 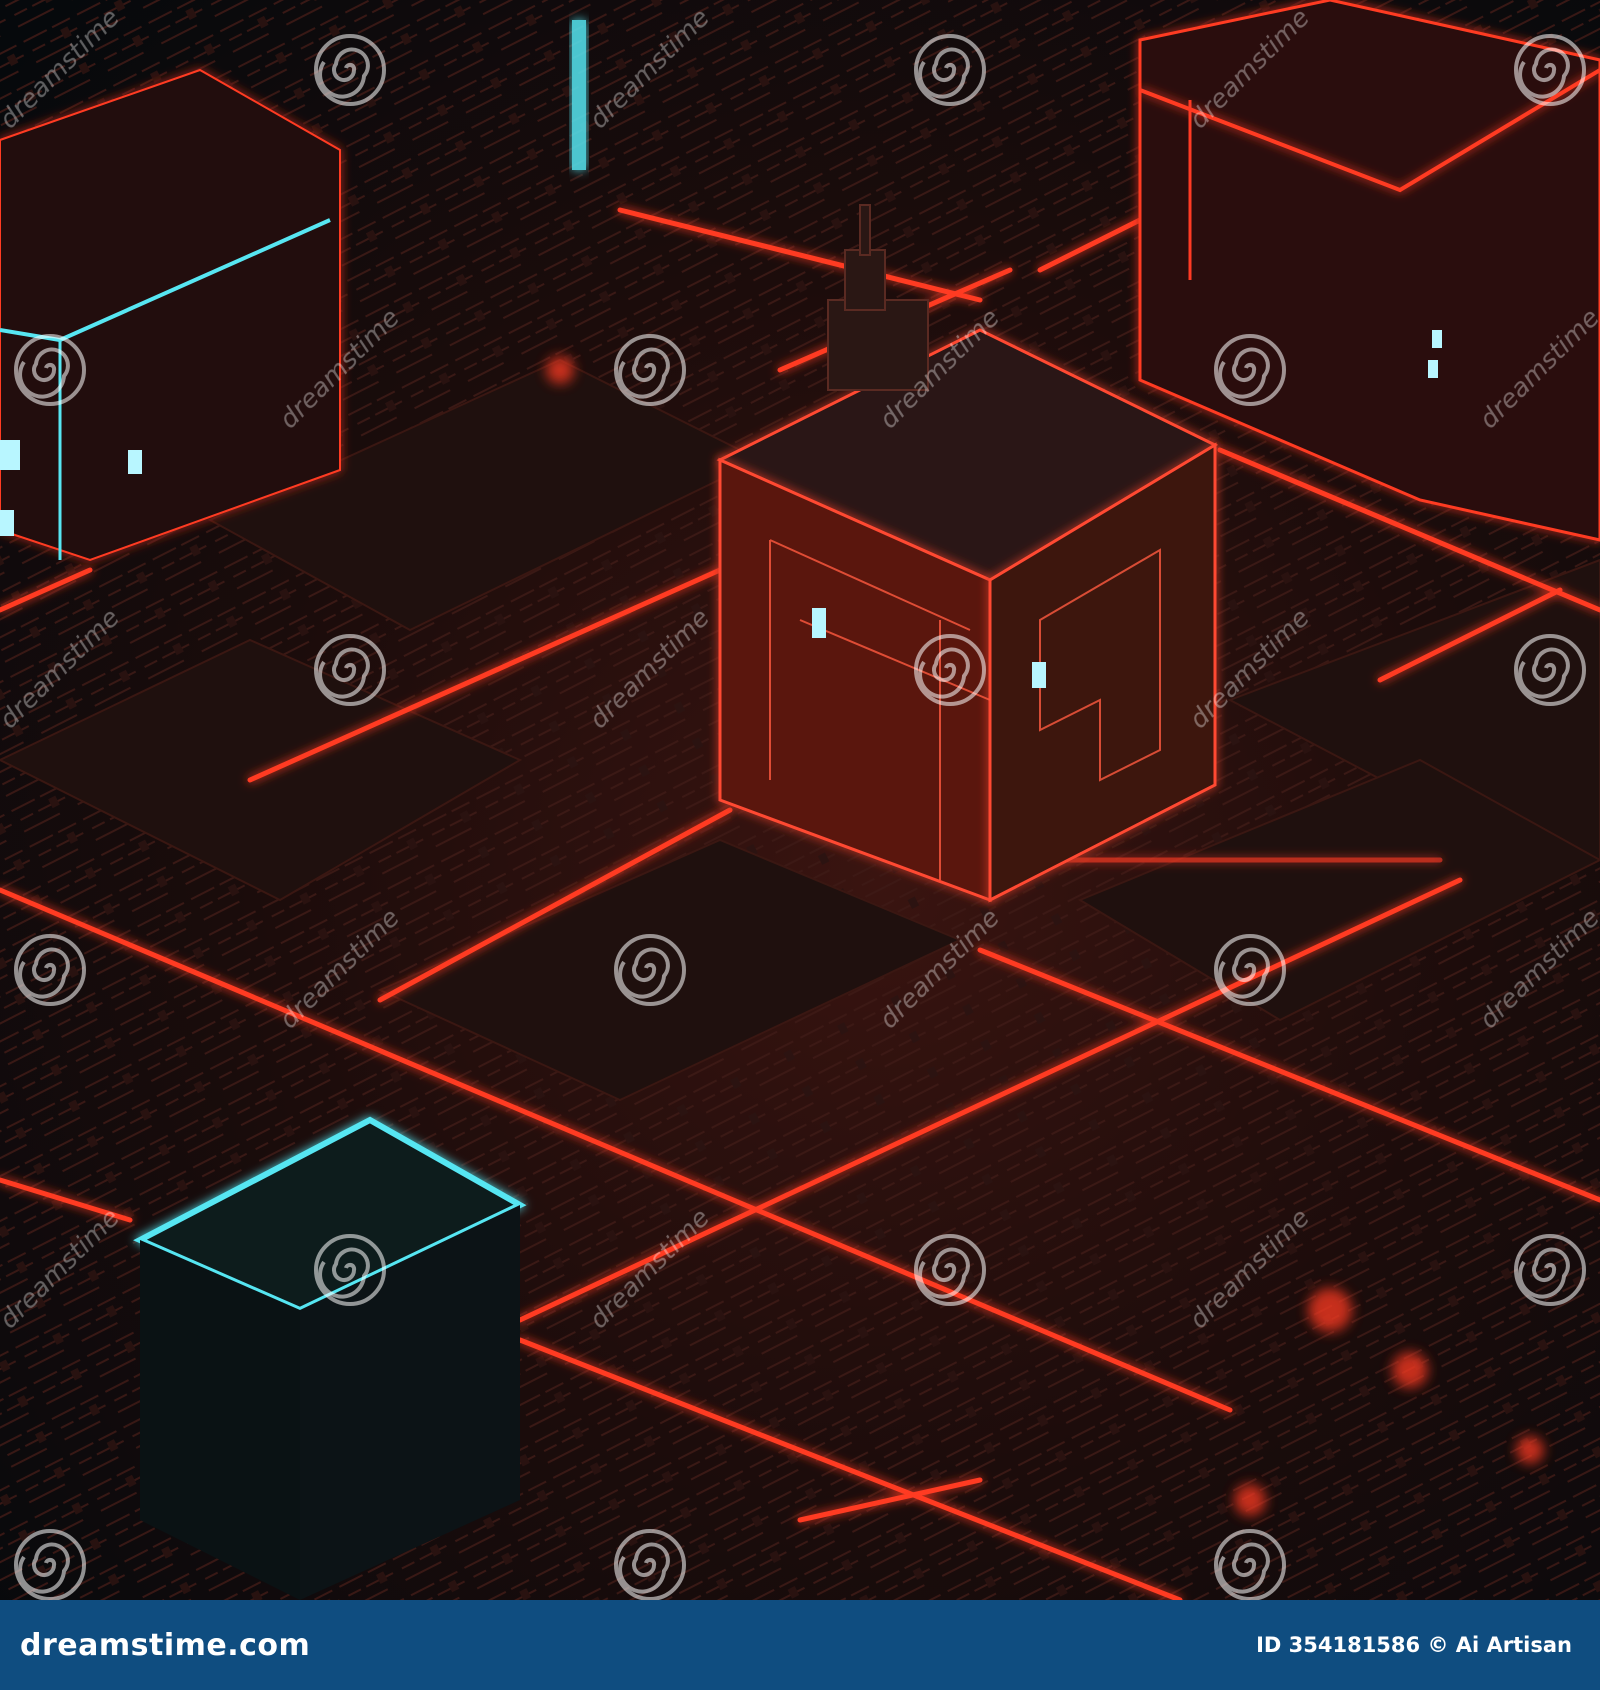 I want to click on image-credit: ID 354181586 © Ai Artisan, so click(x=1414, y=1645).